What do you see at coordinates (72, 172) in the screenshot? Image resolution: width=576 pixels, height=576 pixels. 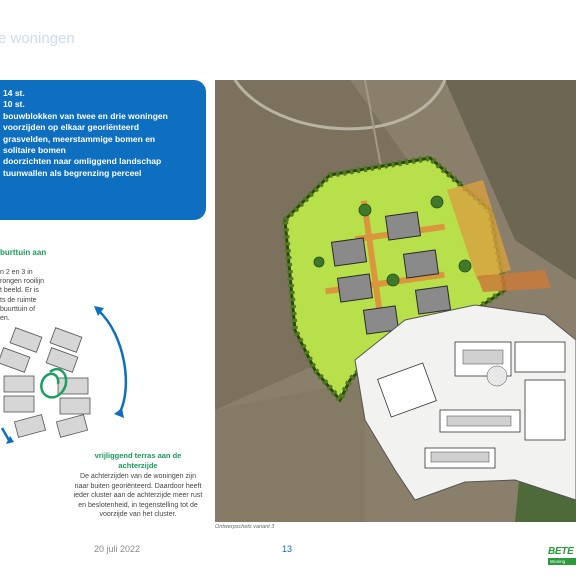 I see `info-line: tuunwallen als begrenzing perceel` at bounding box center [72, 172].